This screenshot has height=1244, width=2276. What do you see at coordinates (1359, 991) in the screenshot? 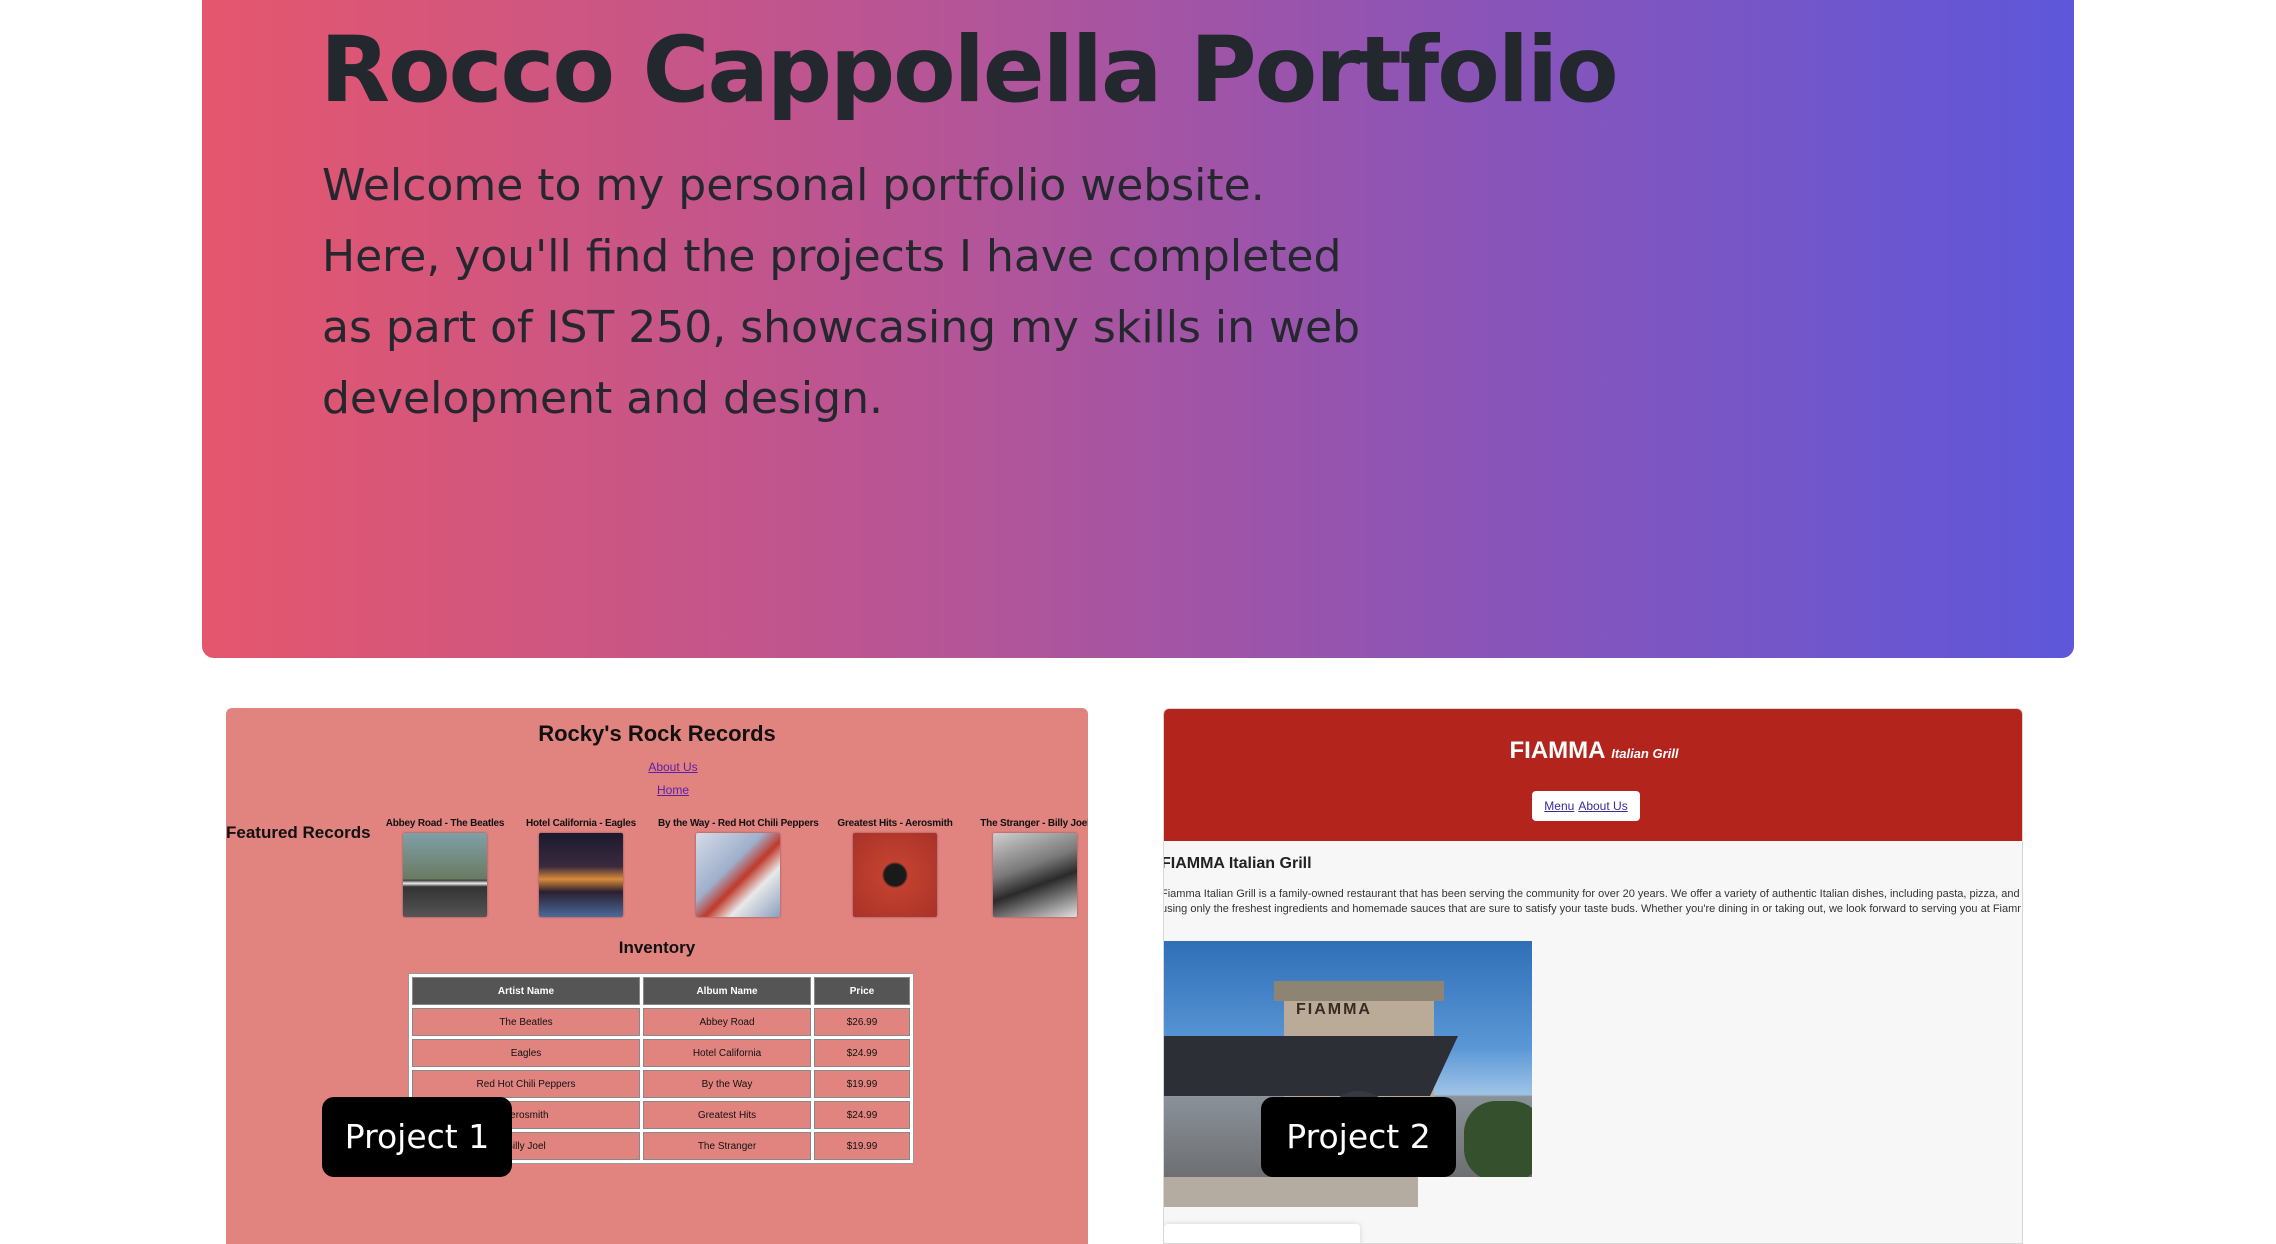
I see `photo-tower-cap` at bounding box center [1359, 991].